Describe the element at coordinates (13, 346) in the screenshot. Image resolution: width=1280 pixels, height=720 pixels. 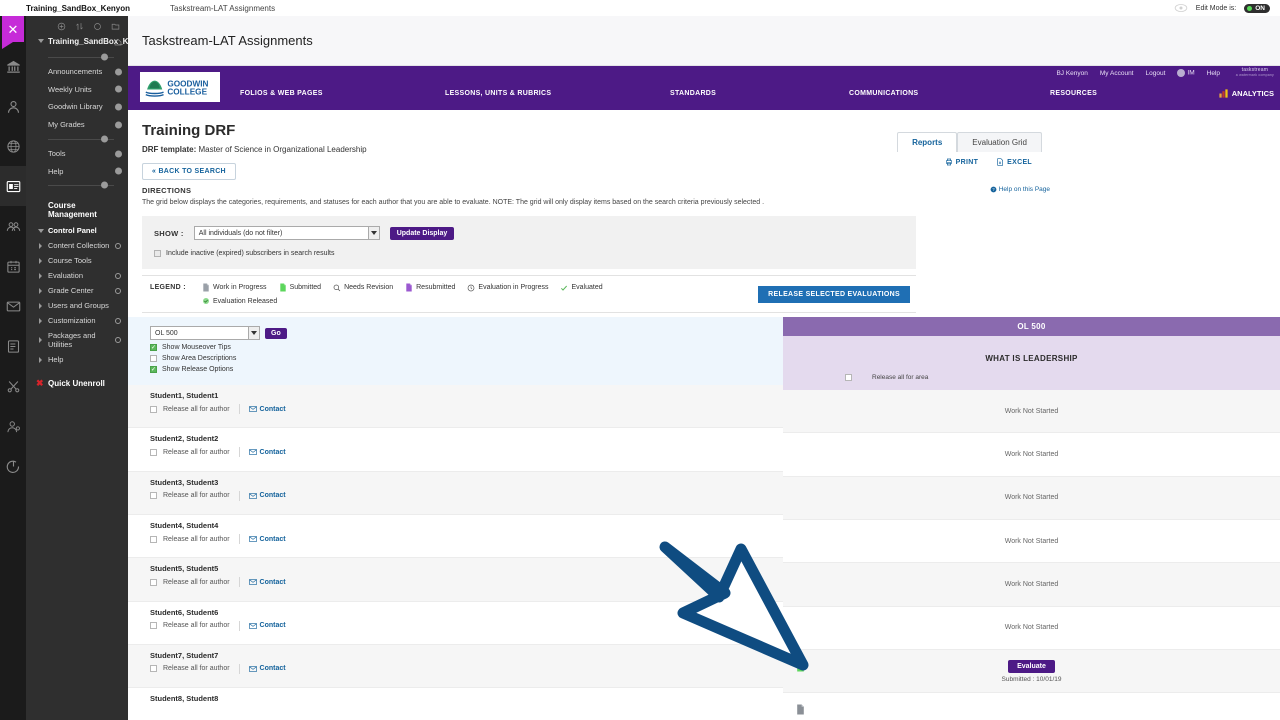
I see `tasks-icon` at that location.